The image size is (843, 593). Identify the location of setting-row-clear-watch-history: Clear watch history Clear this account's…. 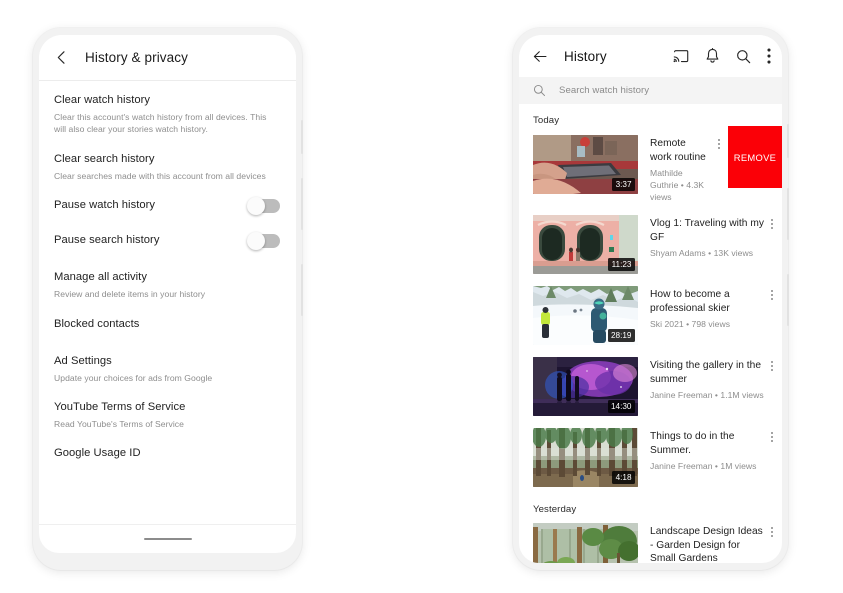
(167, 114).